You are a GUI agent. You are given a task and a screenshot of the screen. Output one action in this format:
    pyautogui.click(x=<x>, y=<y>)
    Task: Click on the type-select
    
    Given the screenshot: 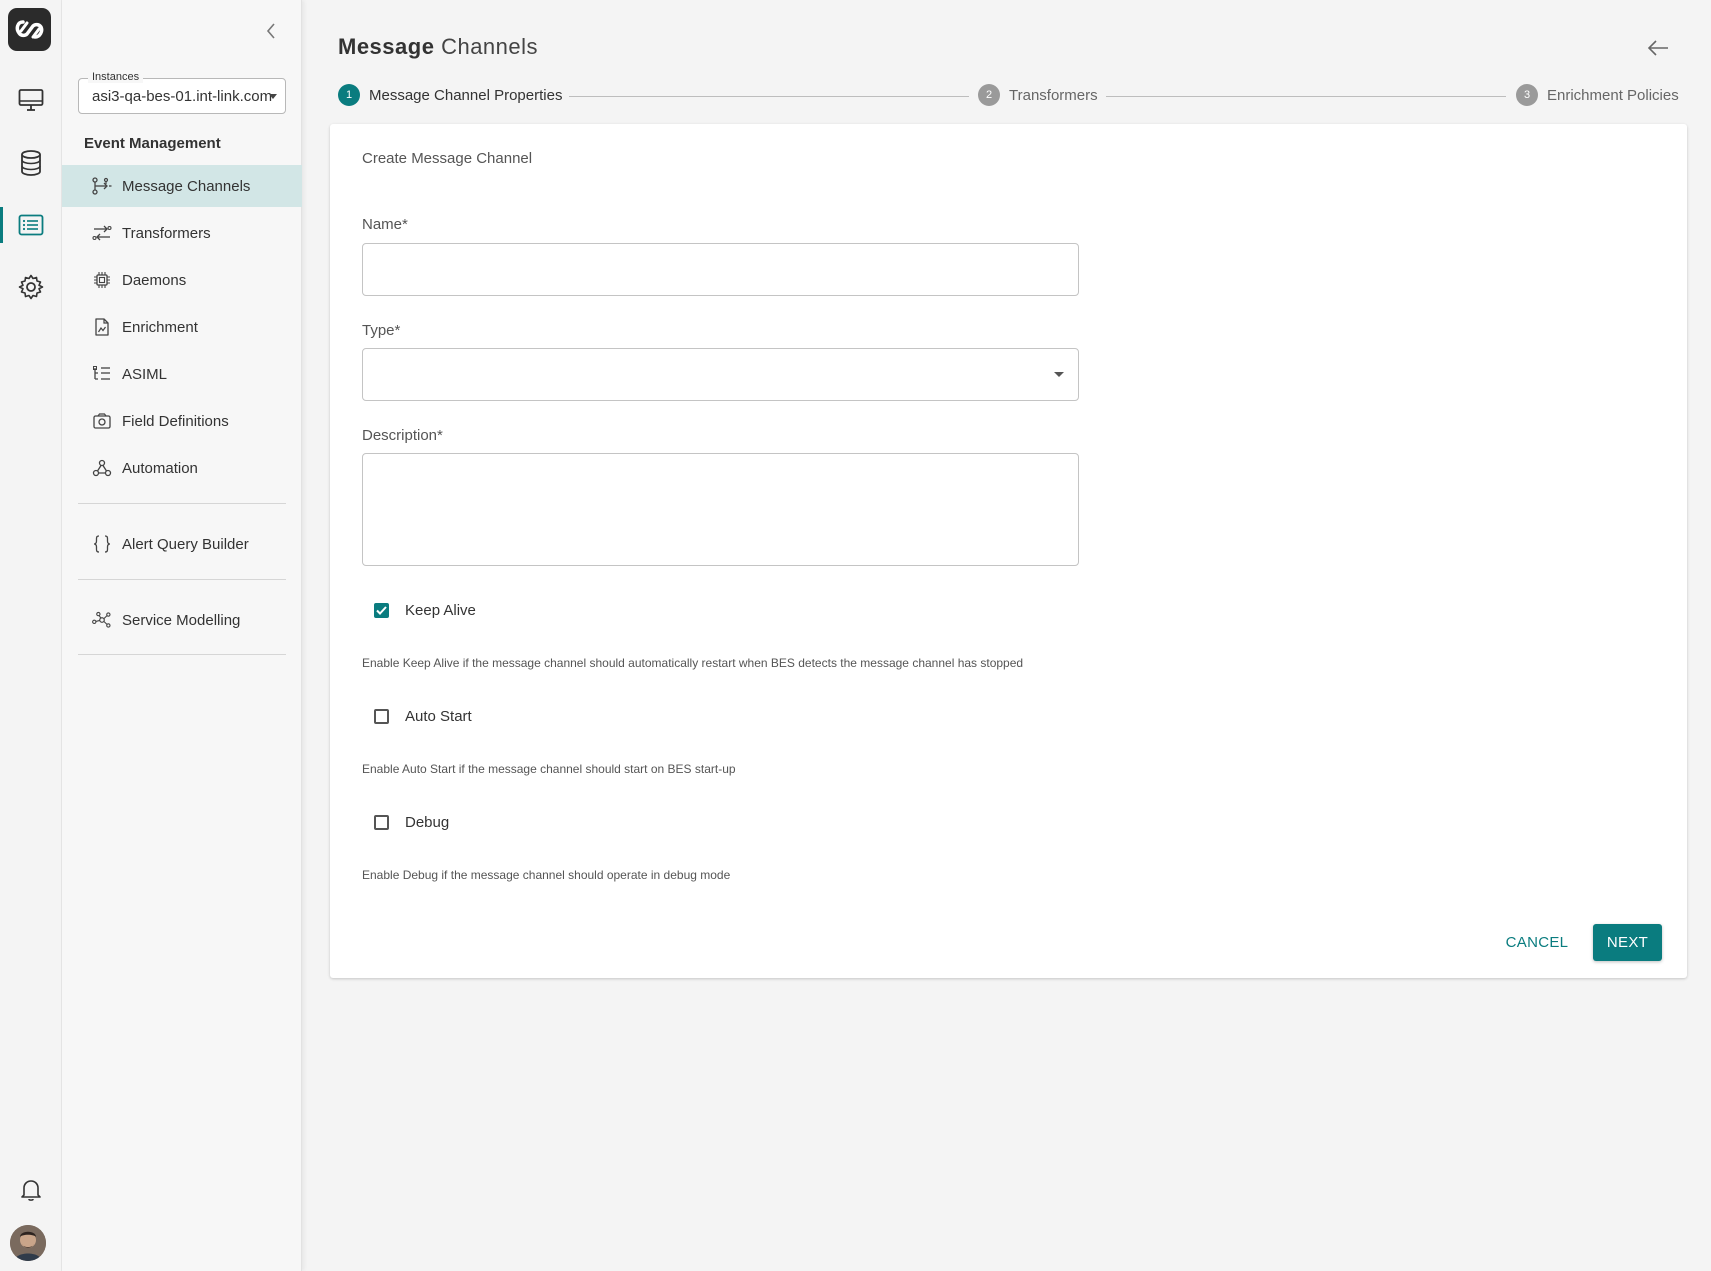 What is the action you would take?
    pyautogui.click(x=720, y=374)
    